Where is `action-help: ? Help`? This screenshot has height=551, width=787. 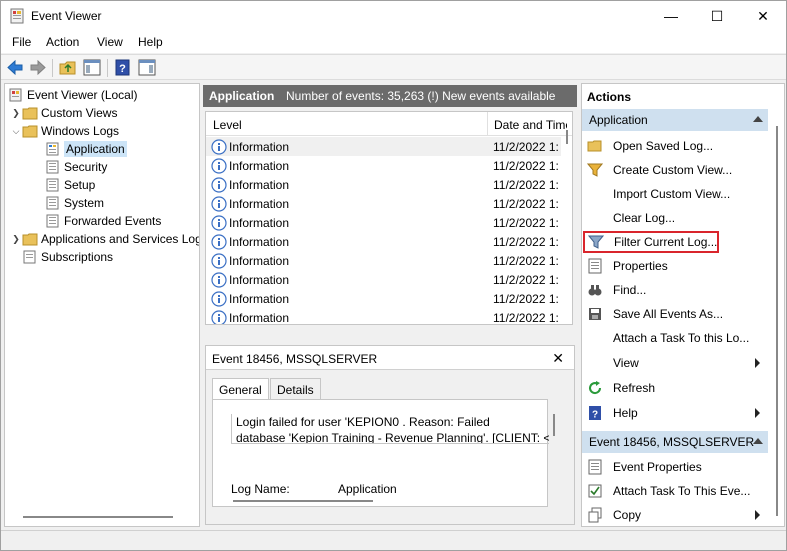 action-help: ? Help is located at coordinates (675, 413).